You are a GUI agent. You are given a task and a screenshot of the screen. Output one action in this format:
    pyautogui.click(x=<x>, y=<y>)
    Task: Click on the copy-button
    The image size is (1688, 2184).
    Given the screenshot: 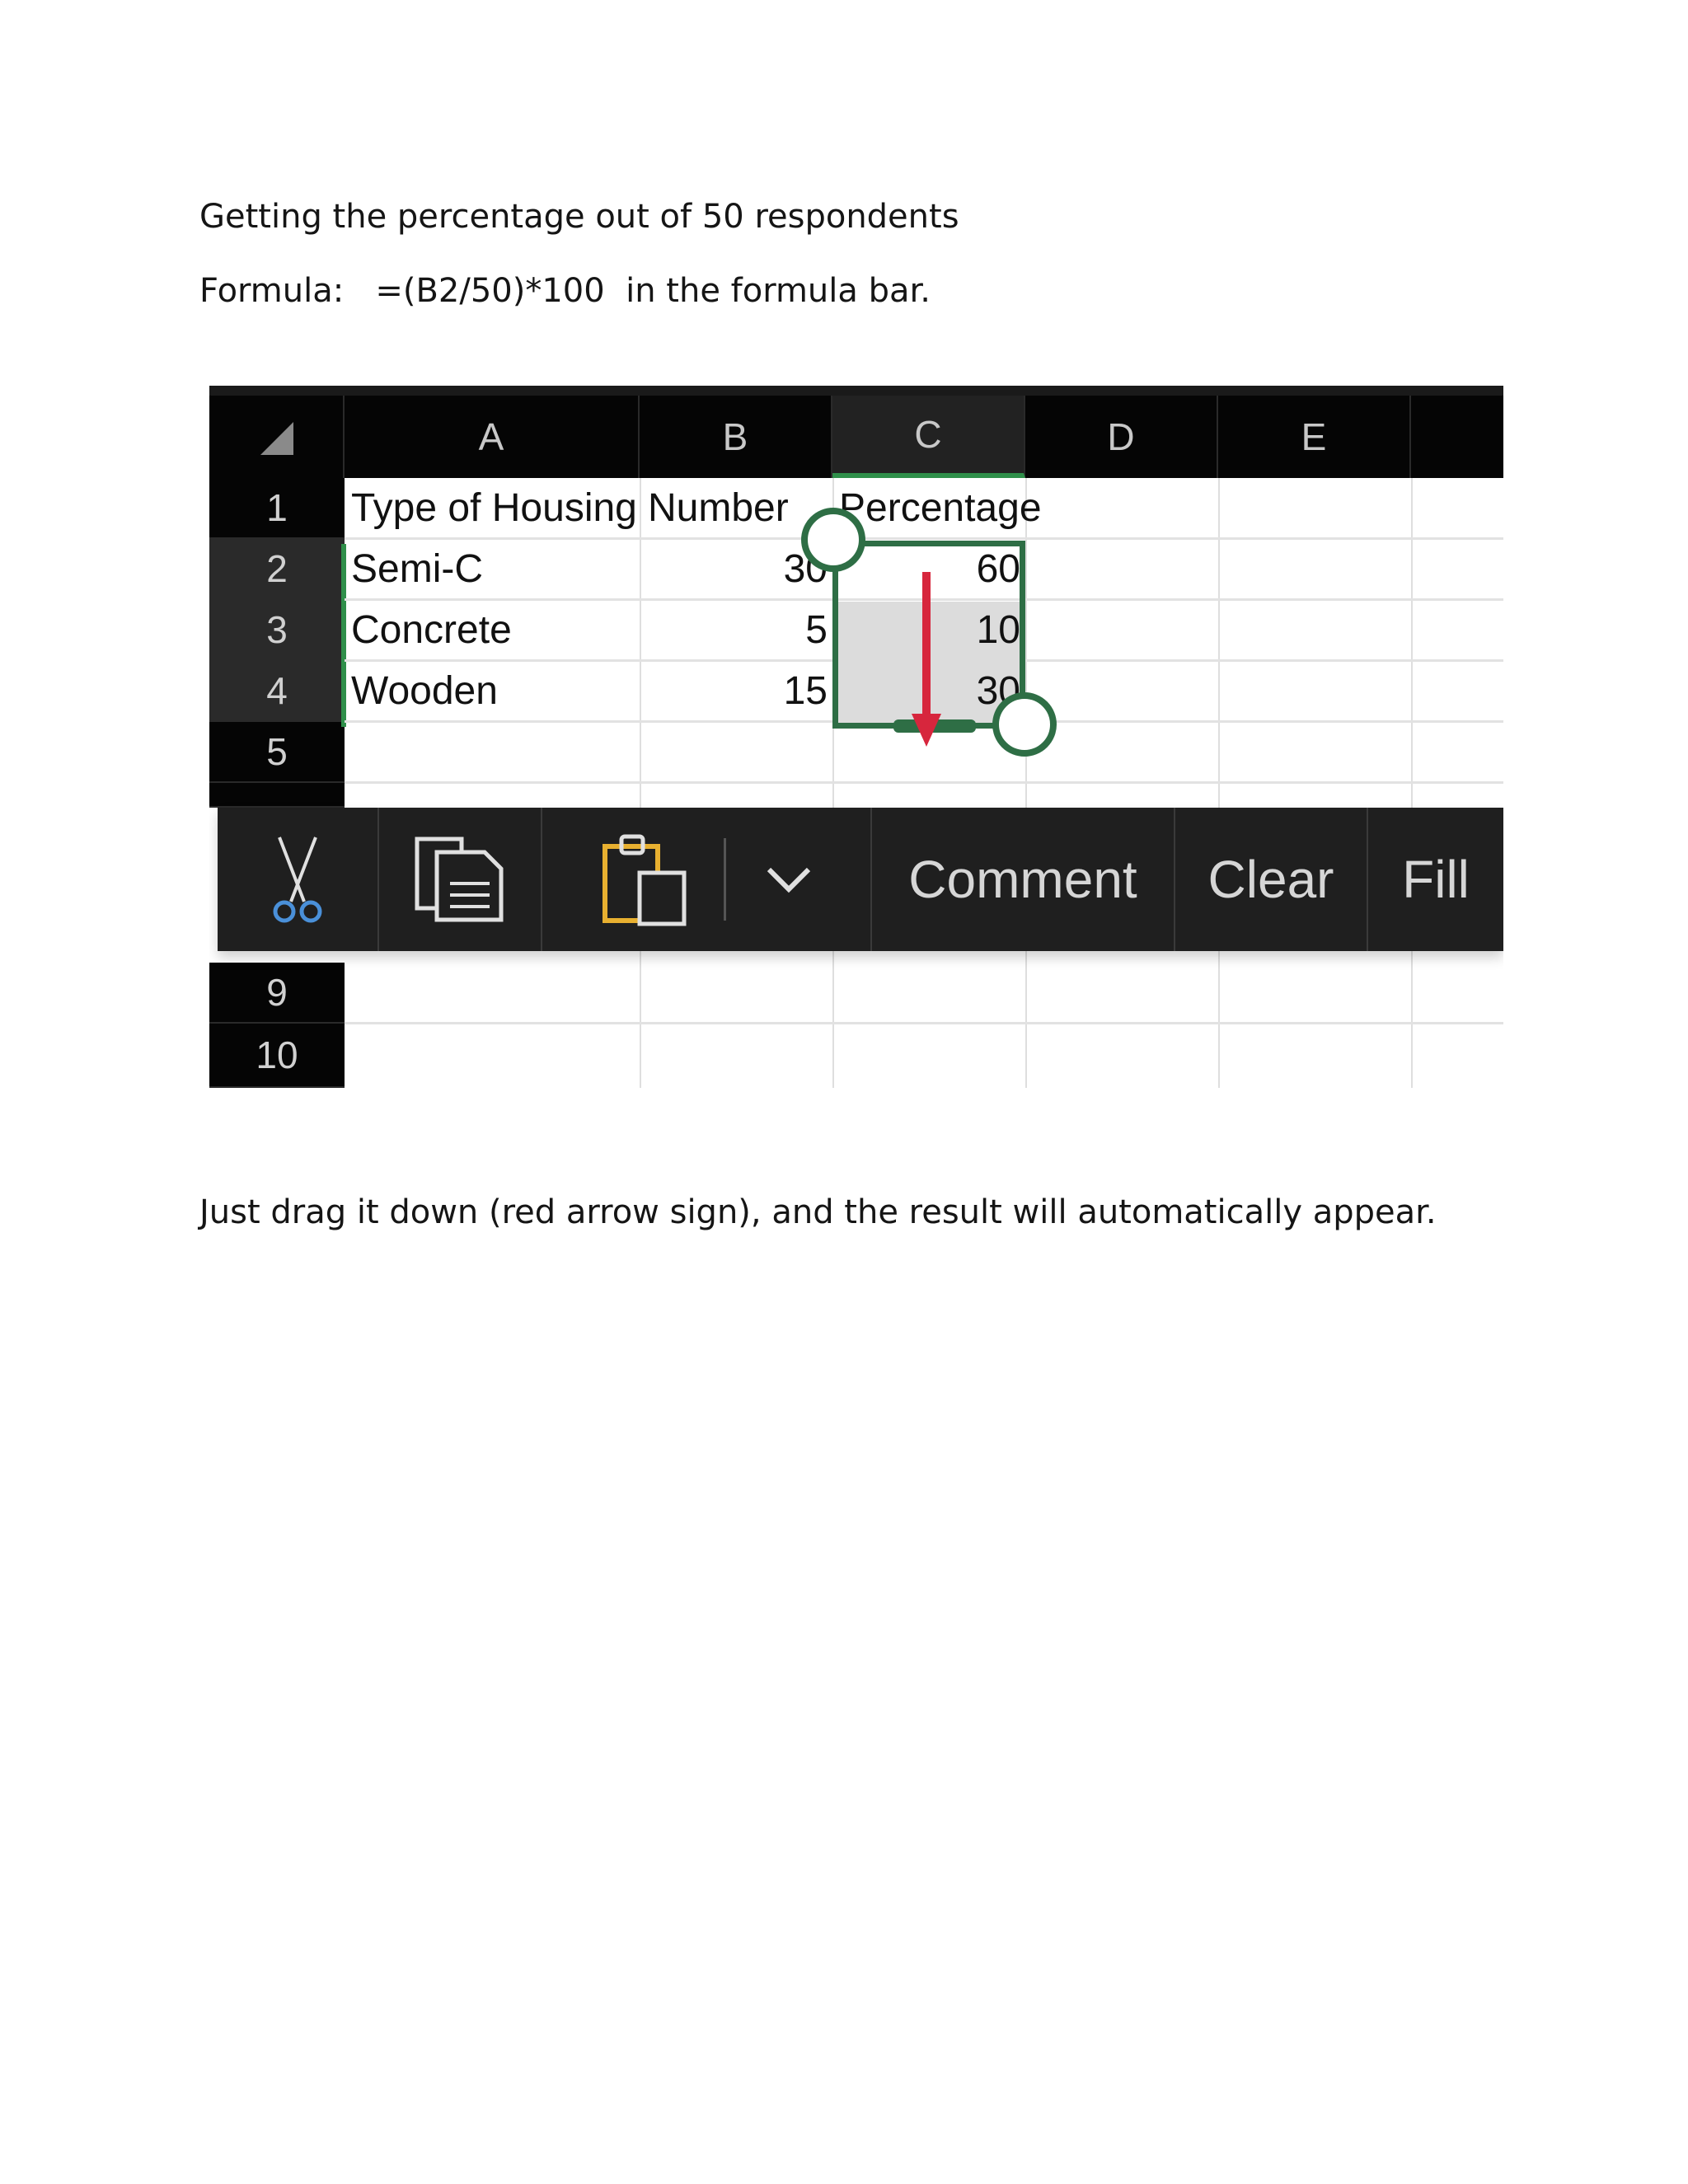 What is the action you would take?
    pyautogui.click(x=461, y=879)
    